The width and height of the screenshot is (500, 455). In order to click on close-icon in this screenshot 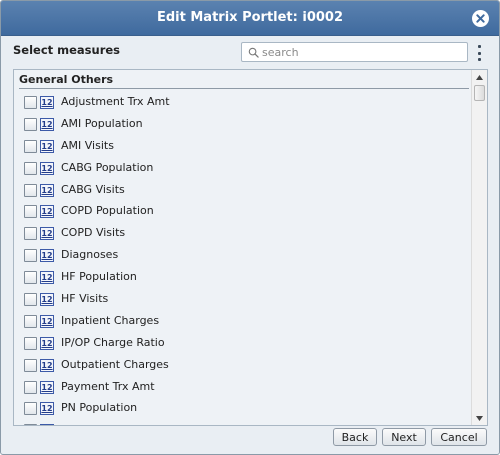, I will do `click(480, 18)`.